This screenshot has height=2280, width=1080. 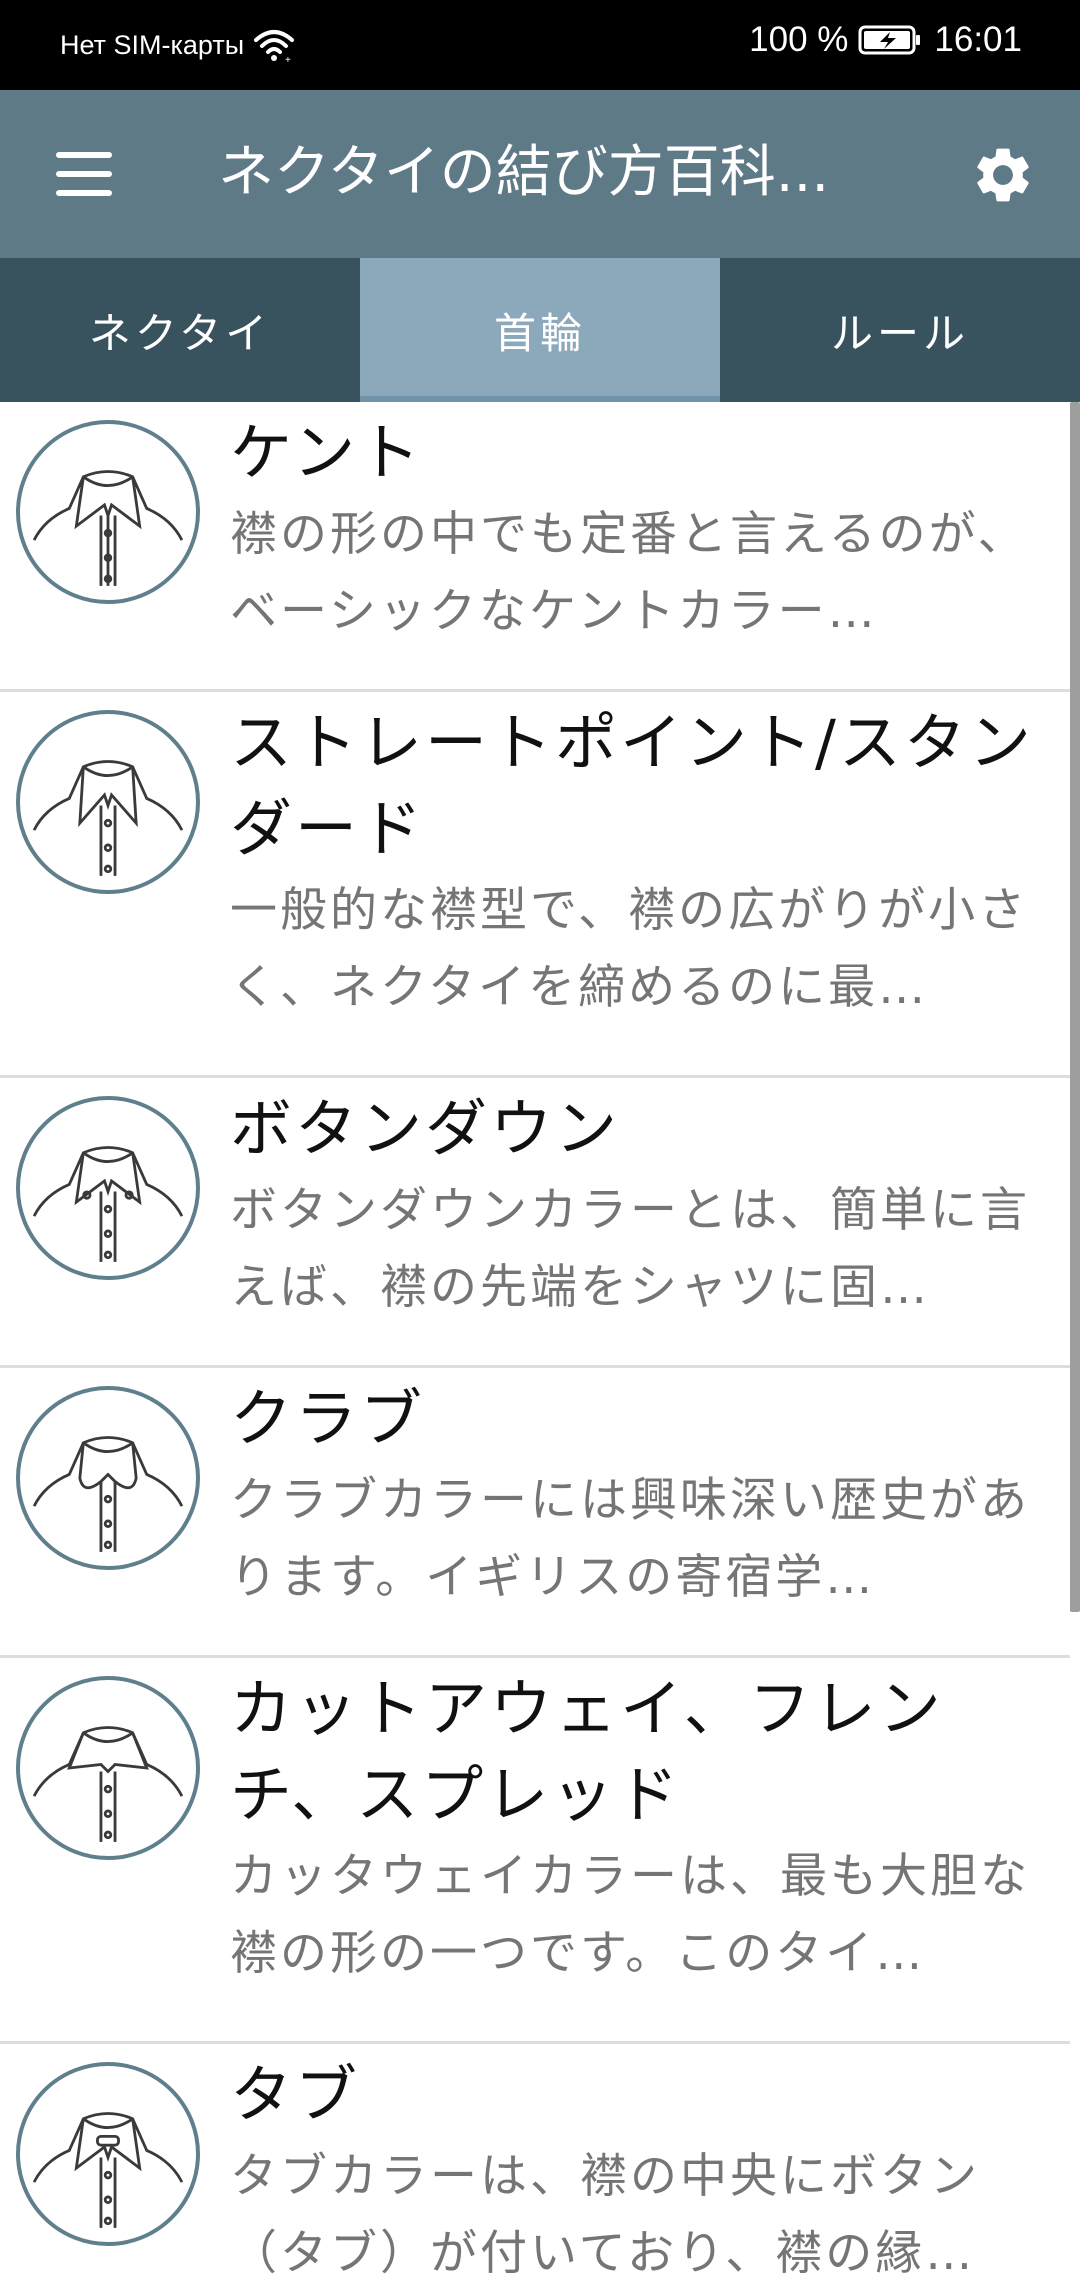 What do you see at coordinates (327, 452) in the screenshot?
I see `item-title: ケント` at bounding box center [327, 452].